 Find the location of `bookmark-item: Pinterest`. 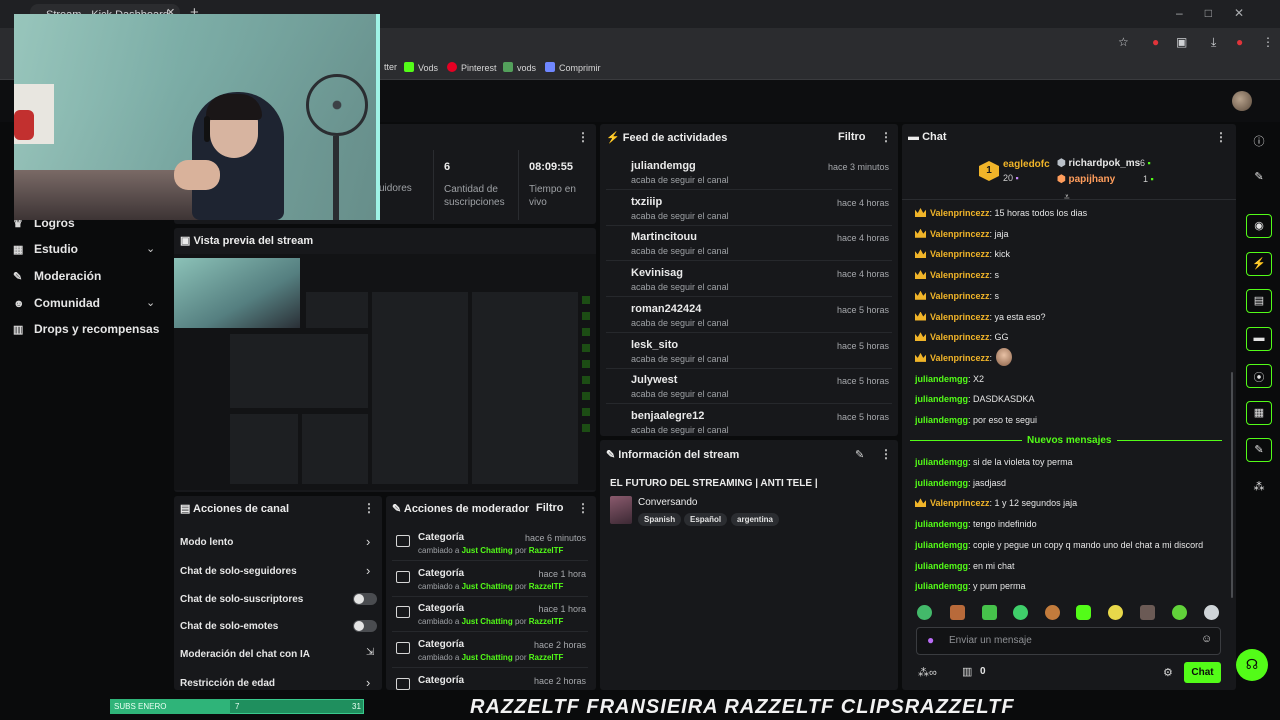

bookmark-item: Pinterest is located at coordinates (472, 67).